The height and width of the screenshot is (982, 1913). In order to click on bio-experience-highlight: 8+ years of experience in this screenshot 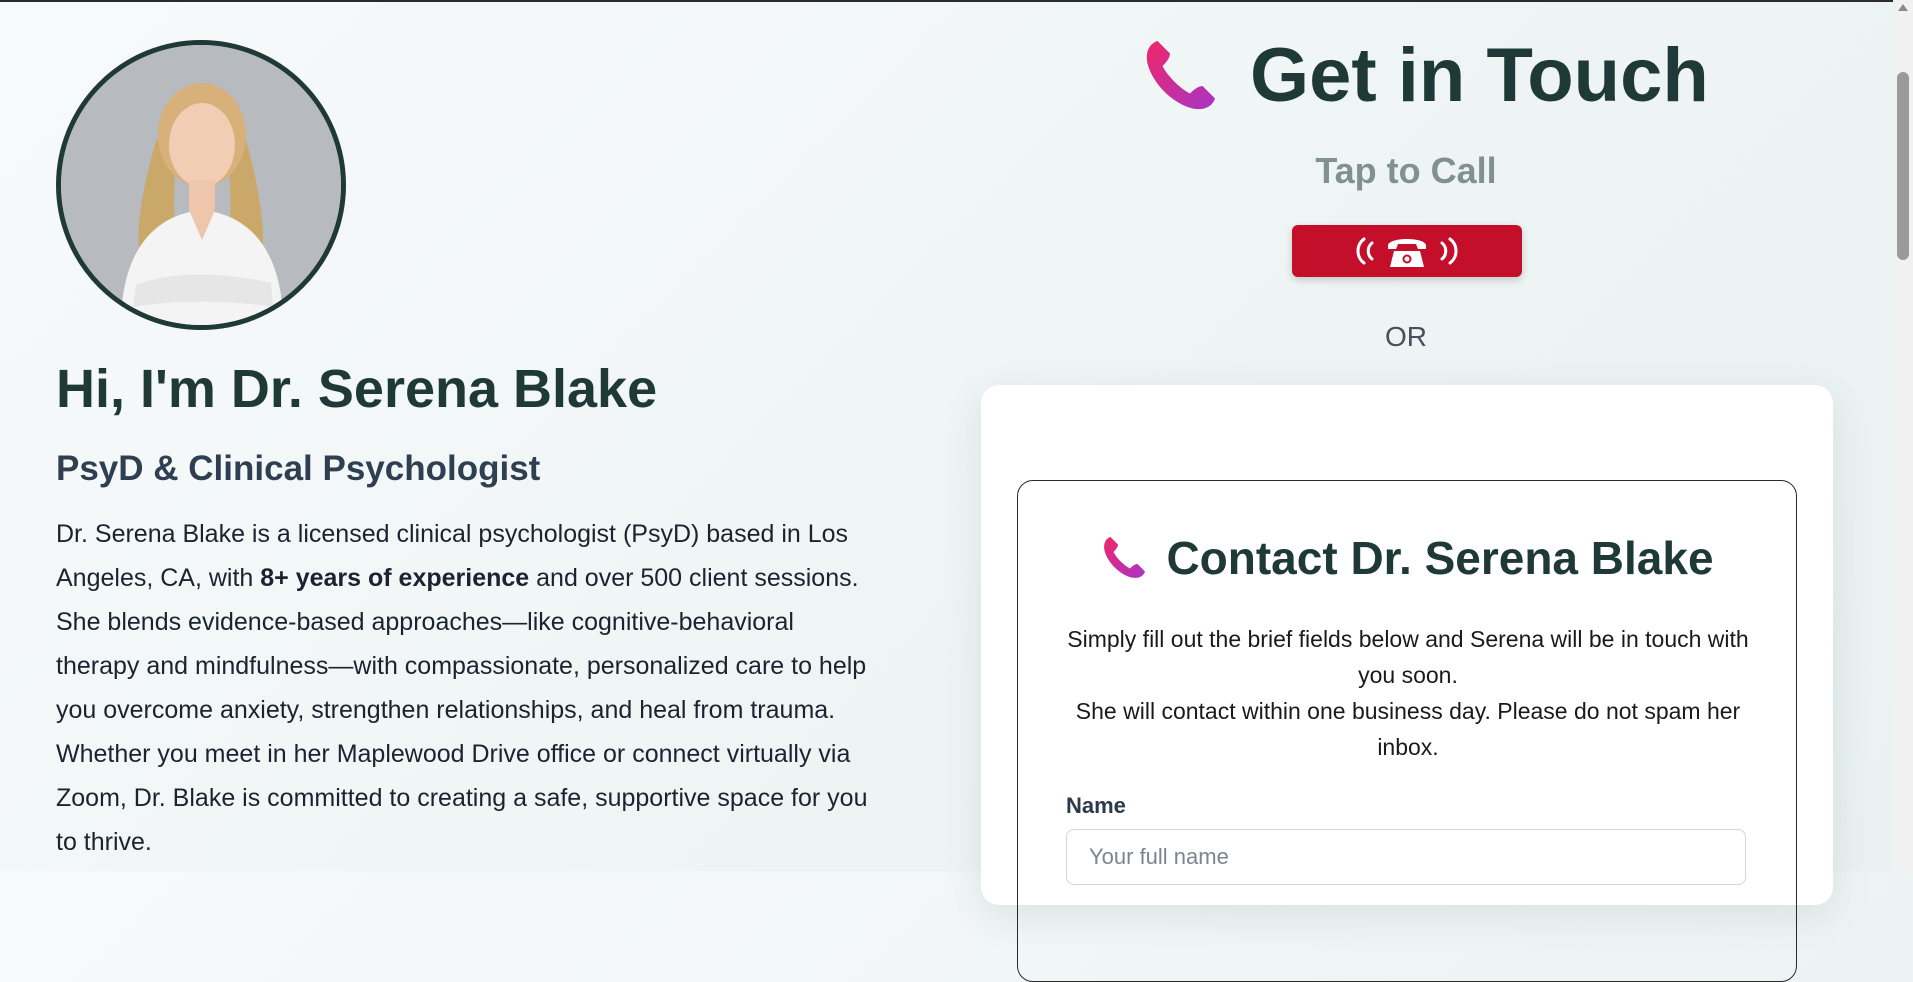, I will do `click(395, 578)`.